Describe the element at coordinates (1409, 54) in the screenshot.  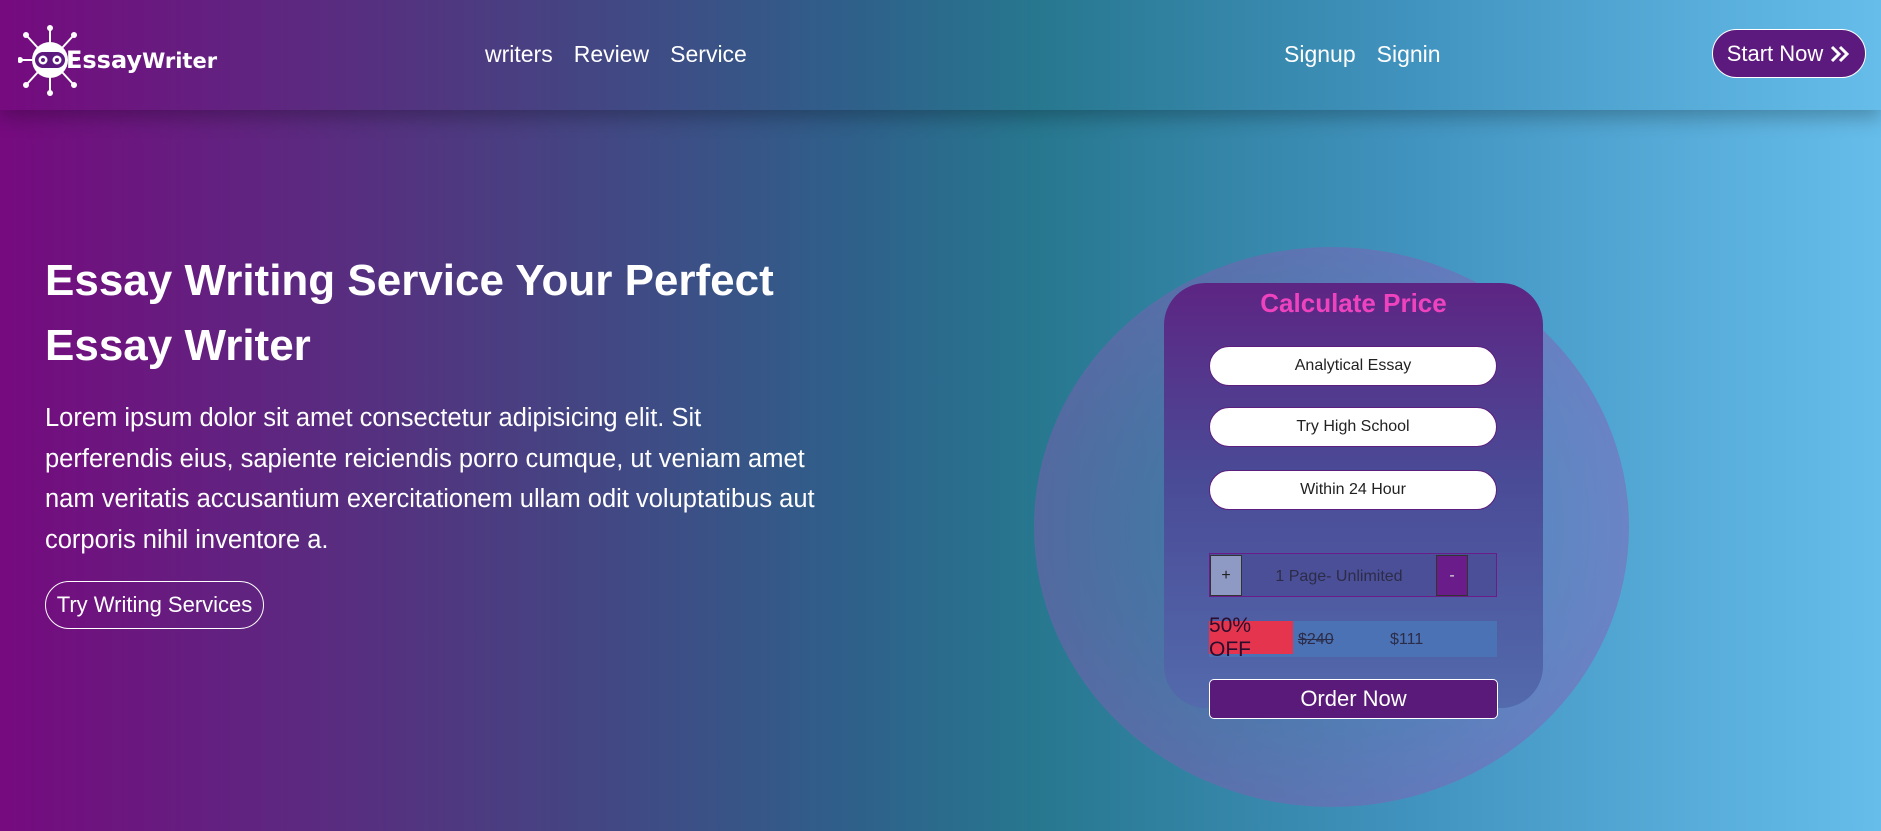
I see `nav-link-signin: Signin` at that location.